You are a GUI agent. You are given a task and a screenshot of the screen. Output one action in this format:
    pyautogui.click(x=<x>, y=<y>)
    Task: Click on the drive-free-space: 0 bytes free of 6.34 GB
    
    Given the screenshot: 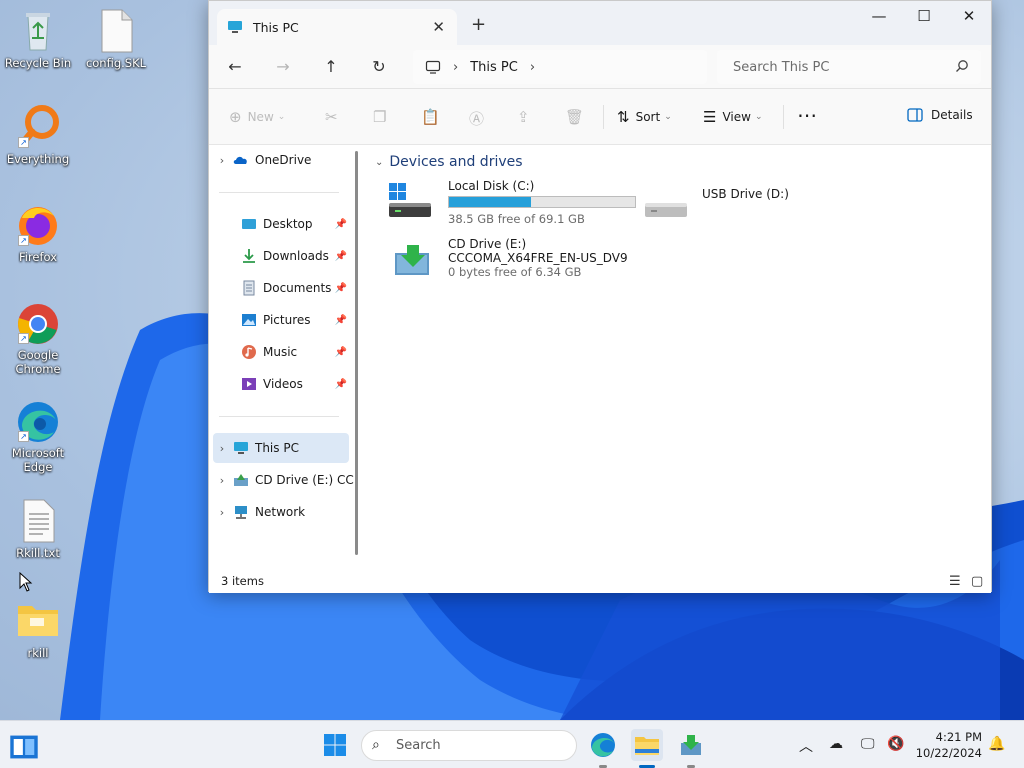 What is the action you would take?
    pyautogui.click(x=515, y=272)
    